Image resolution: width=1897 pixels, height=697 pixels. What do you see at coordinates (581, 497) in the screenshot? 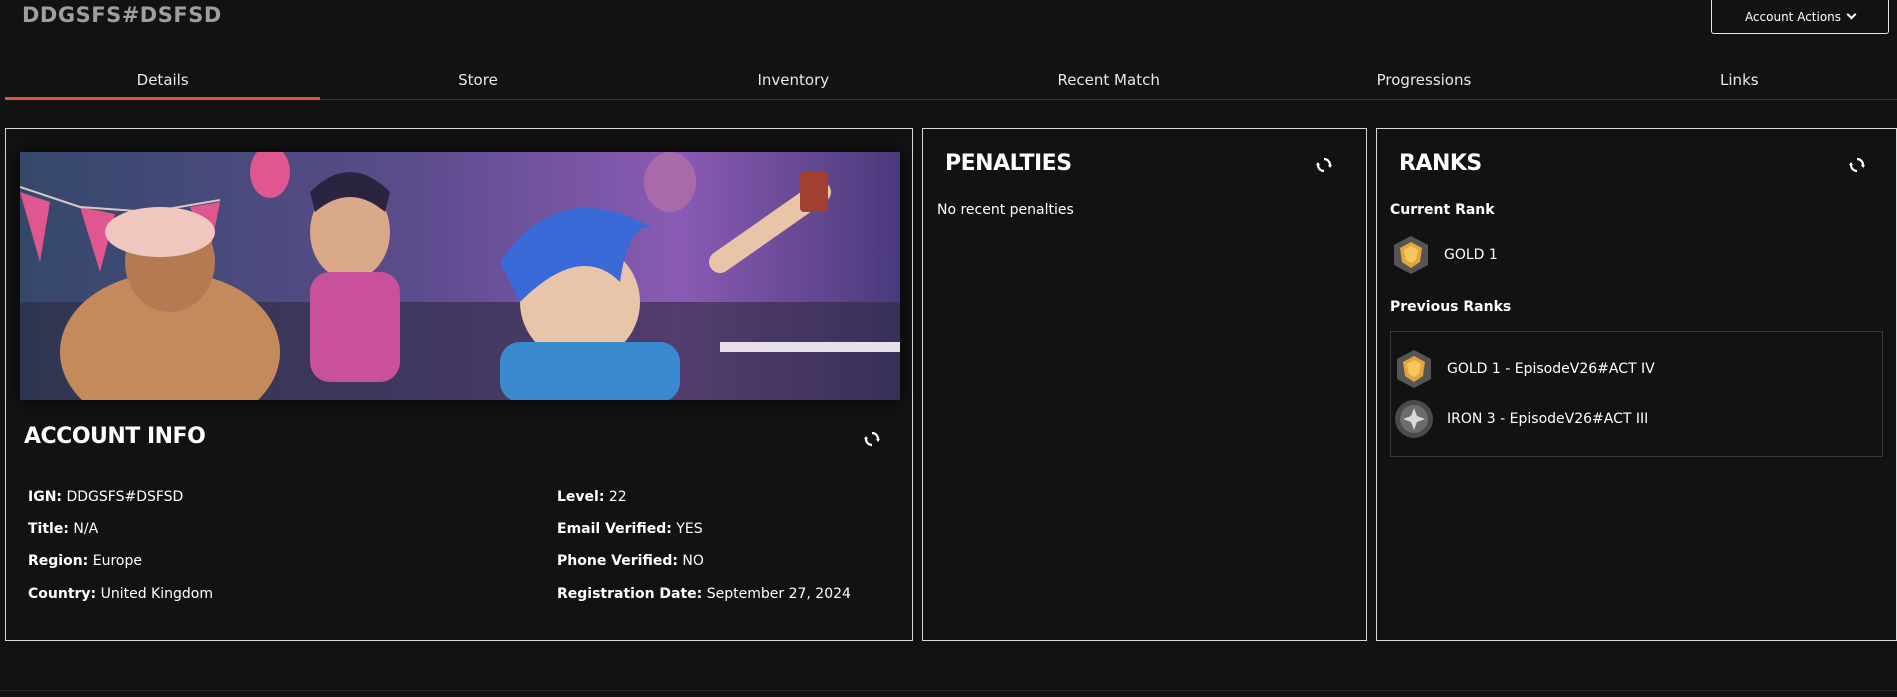
I see `level-label: Level:` at bounding box center [581, 497].